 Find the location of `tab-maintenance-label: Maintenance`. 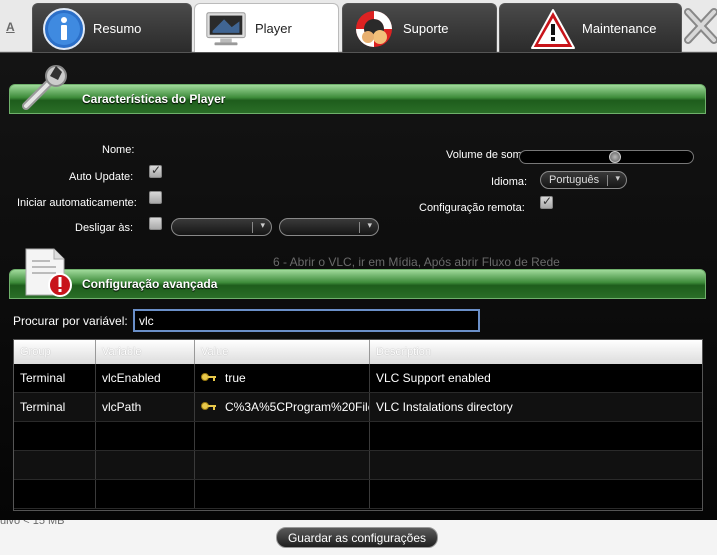

tab-maintenance-label: Maintenance is located at coordinates (619, 28).